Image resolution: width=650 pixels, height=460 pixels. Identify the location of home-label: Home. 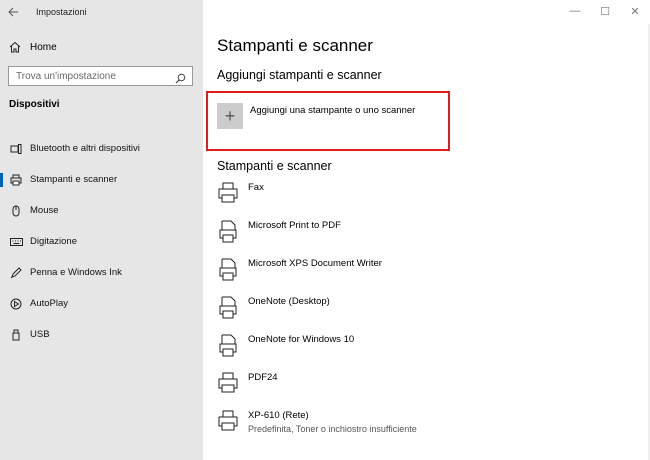
(43, 47).